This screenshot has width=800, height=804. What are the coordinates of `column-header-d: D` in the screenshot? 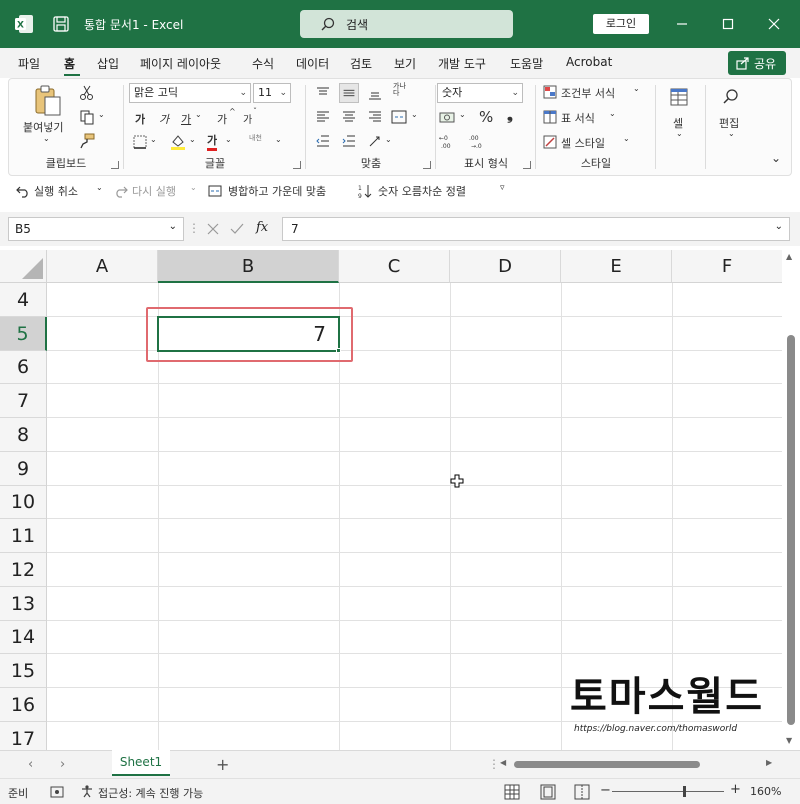 It's located at (505, 266).